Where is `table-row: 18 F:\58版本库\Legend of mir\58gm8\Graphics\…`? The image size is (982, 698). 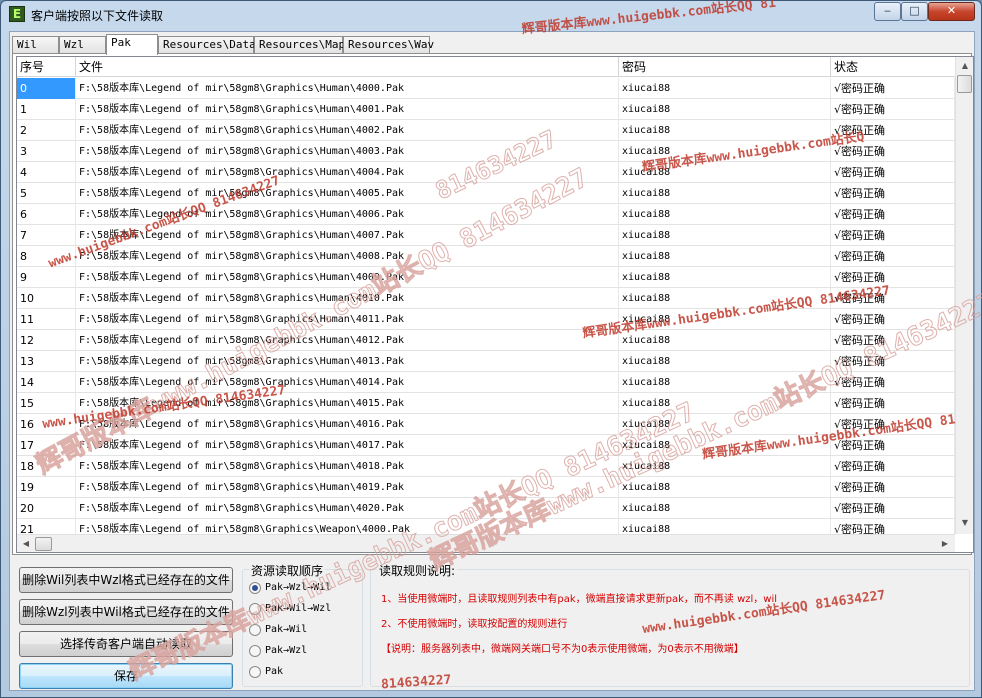 table-row: 18 F:\58版本库\Legend of mir\58gm8\Graphics\… is located at coordinates (486, 466).